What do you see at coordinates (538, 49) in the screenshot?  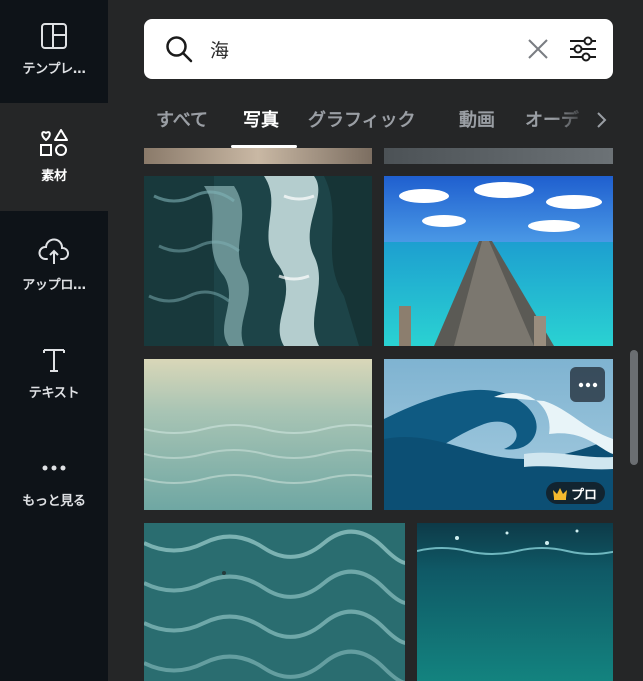 I see `close-icon` at bounding box center [538, 49].